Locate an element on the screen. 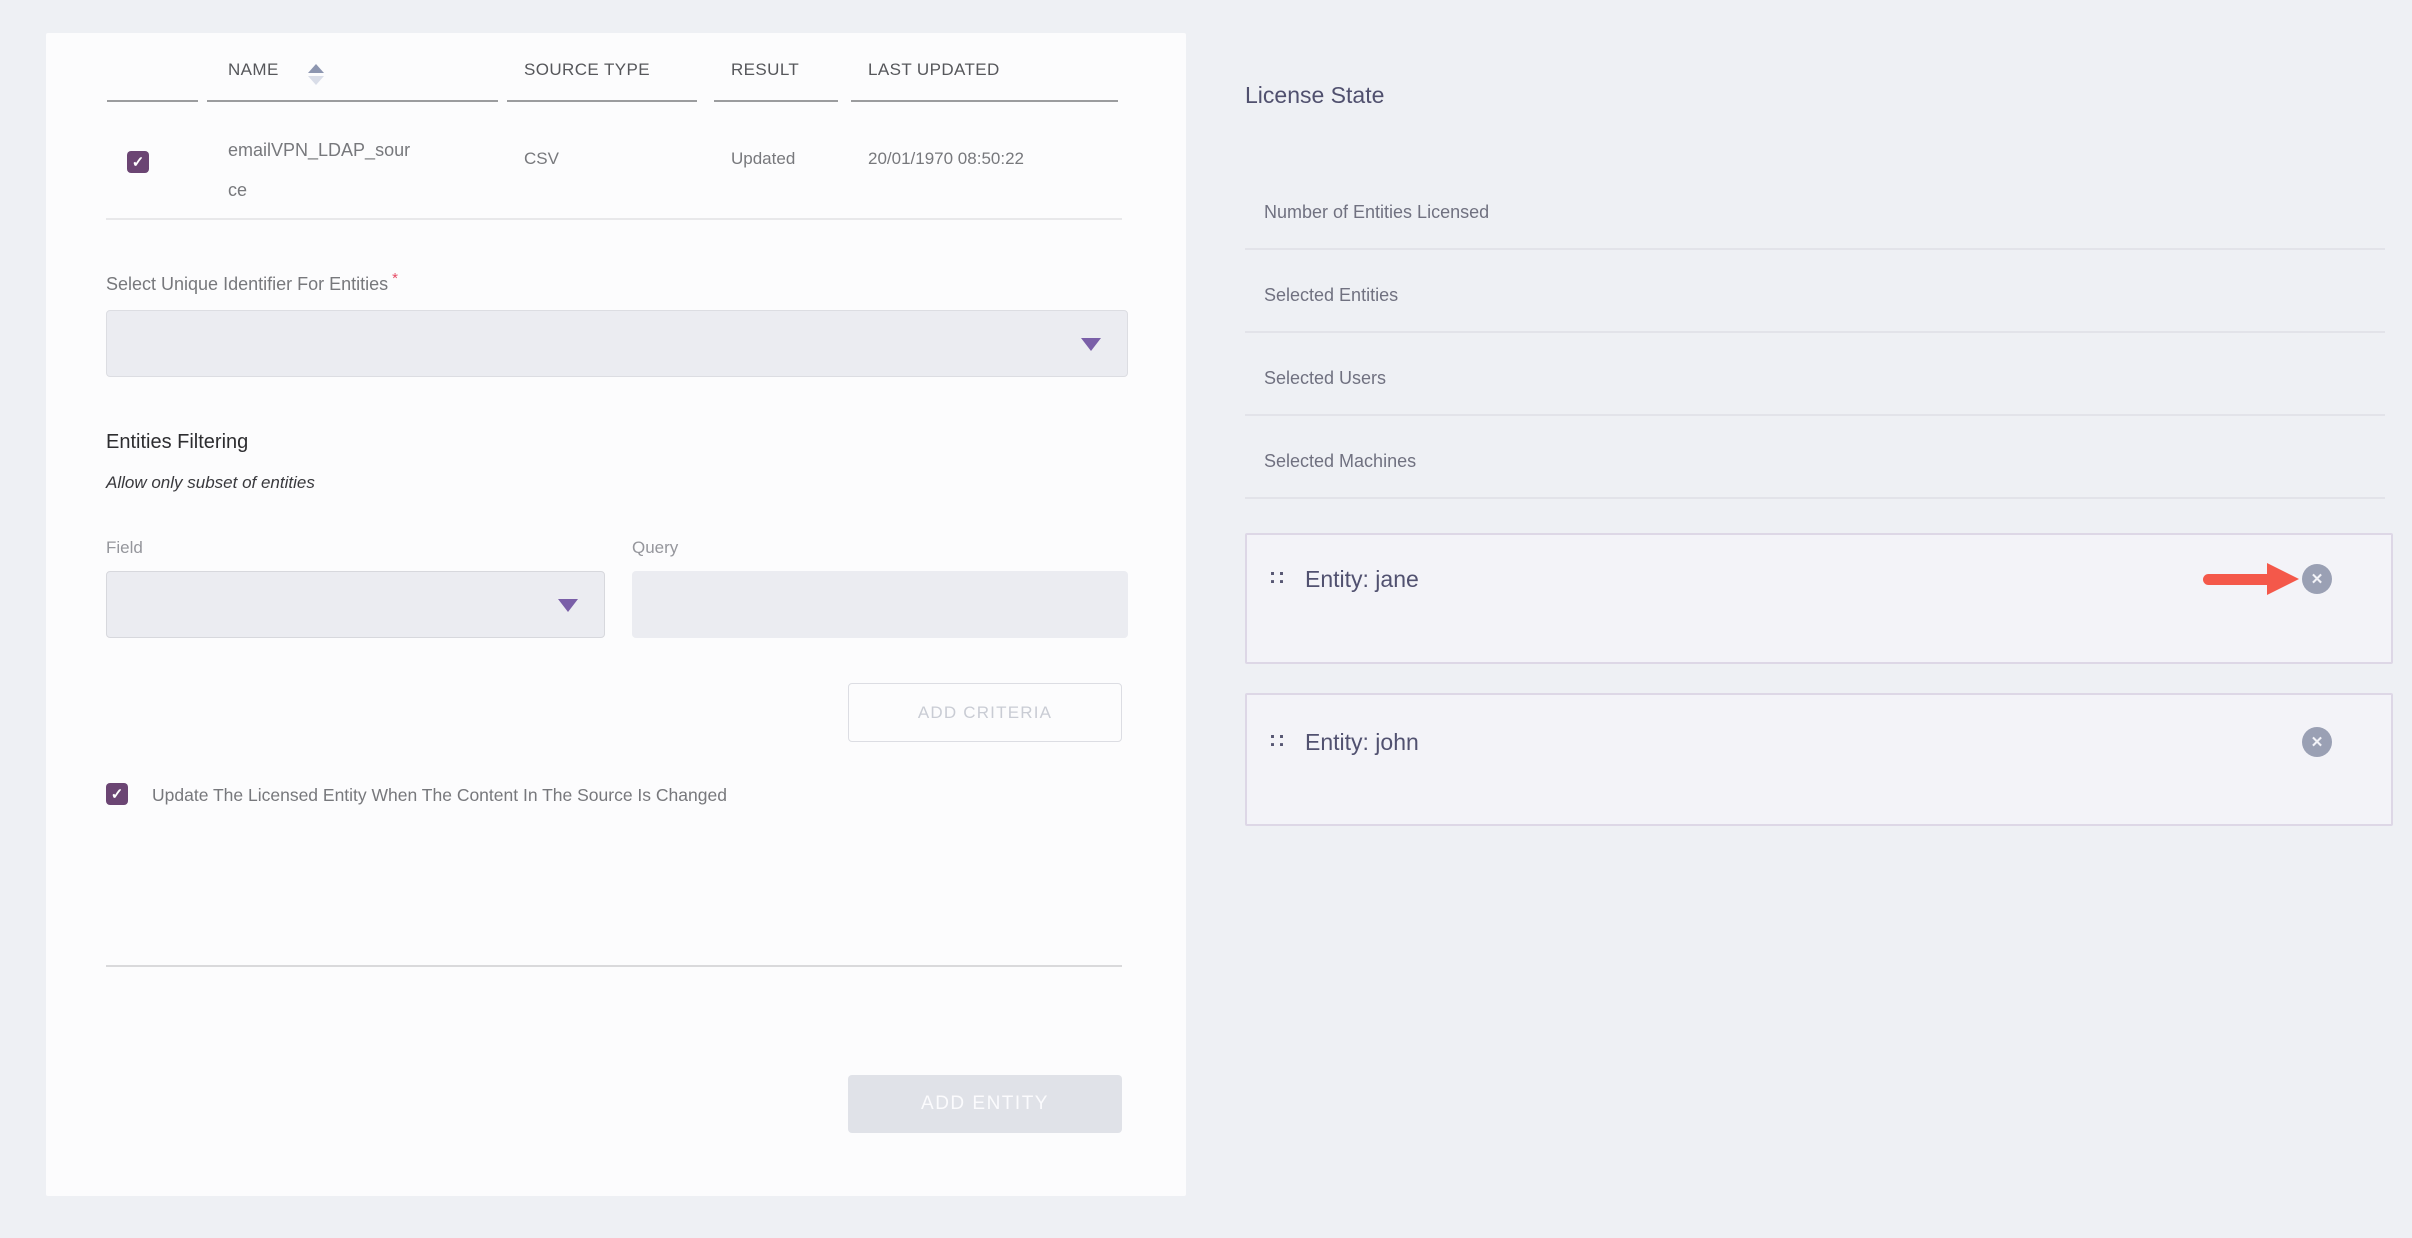 The width and height of the screenshot is (2412, 1238). cell-last-updated: 20/01/1970 08:50:22 is located at coordinates (946, 158).